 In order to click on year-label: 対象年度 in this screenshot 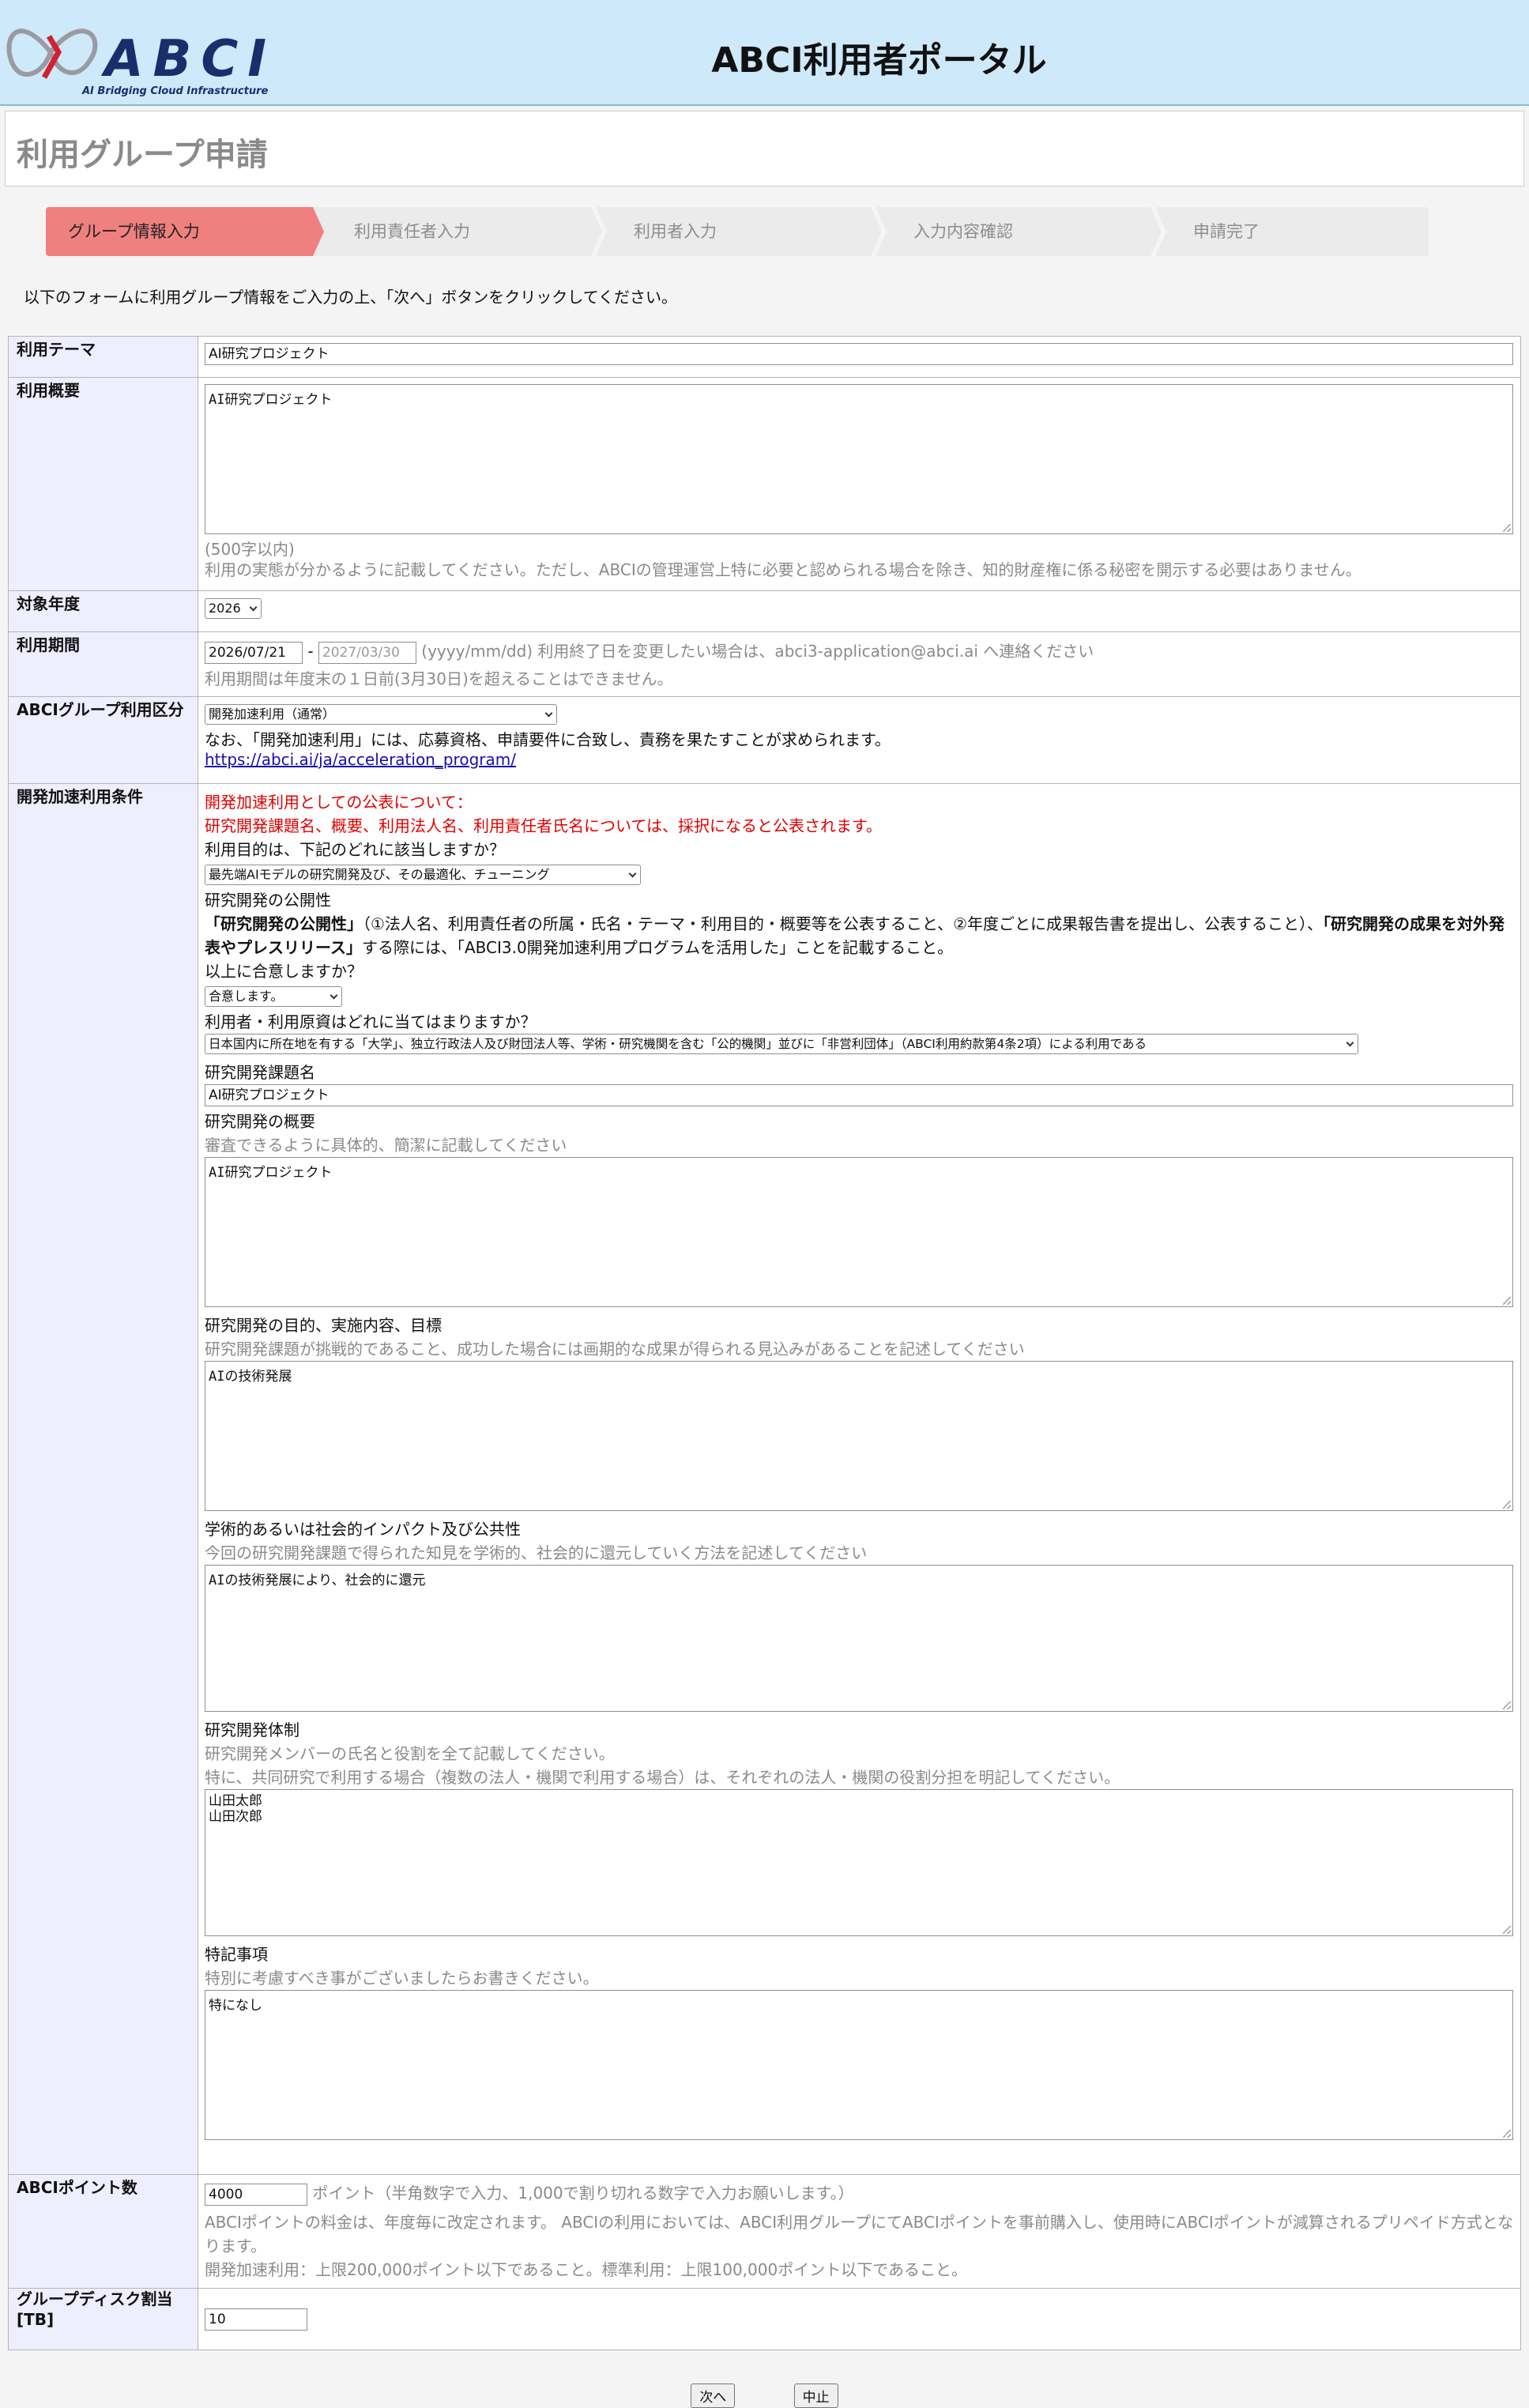, I will do `click(103, 611)`.